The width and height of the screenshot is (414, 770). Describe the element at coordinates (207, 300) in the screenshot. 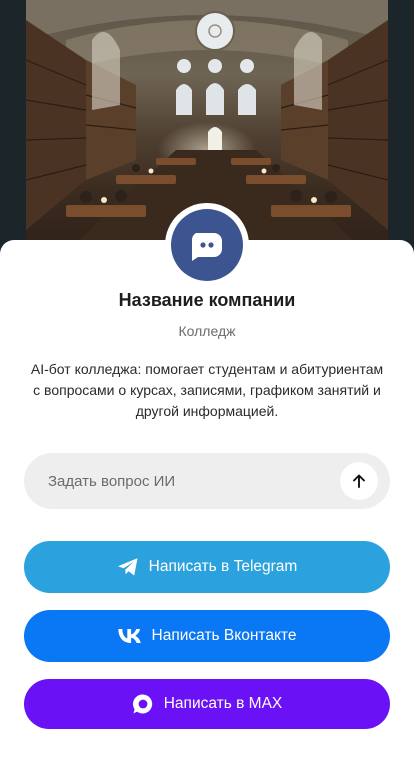

I see `company-name: Название компании` at that location.